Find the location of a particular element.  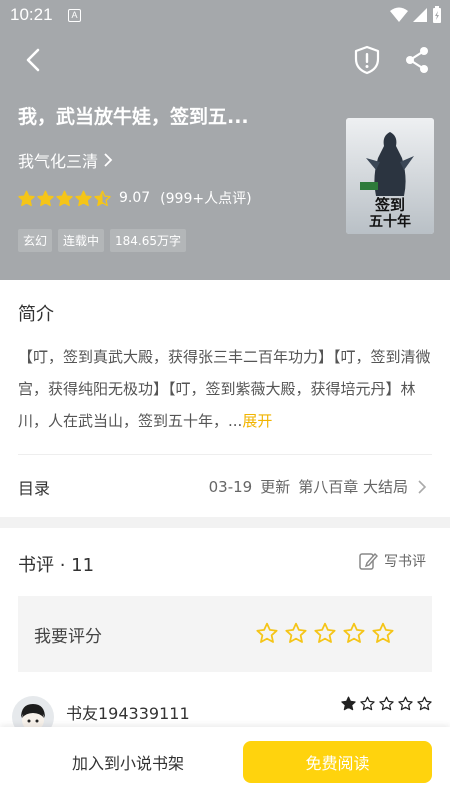

status-bar: 10:21 A is located at coordinates (225, 16).